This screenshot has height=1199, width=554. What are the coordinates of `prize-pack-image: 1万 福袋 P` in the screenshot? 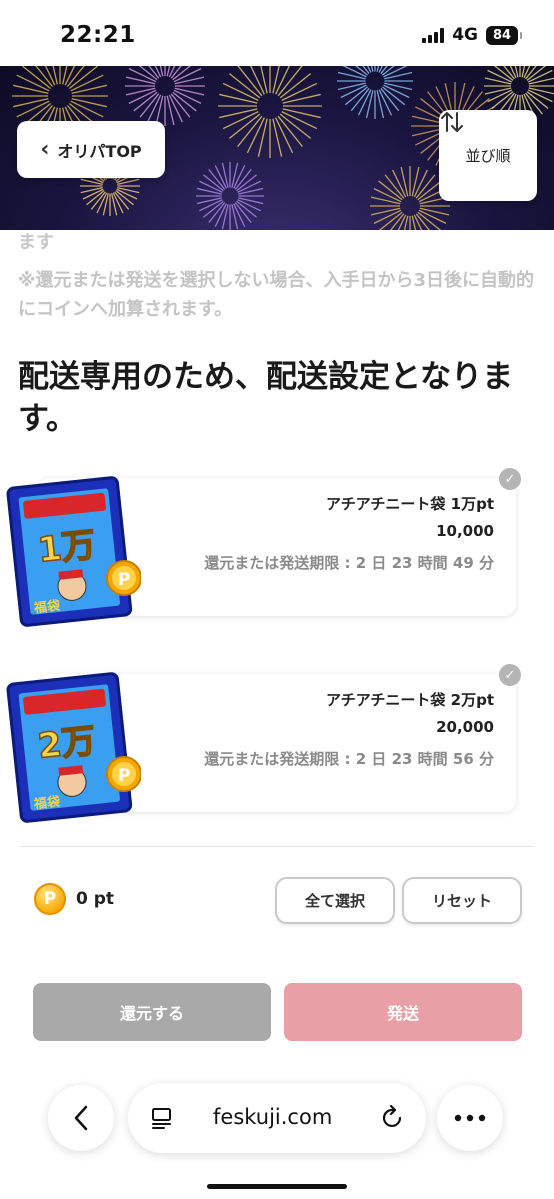 It's located at (73, 551).